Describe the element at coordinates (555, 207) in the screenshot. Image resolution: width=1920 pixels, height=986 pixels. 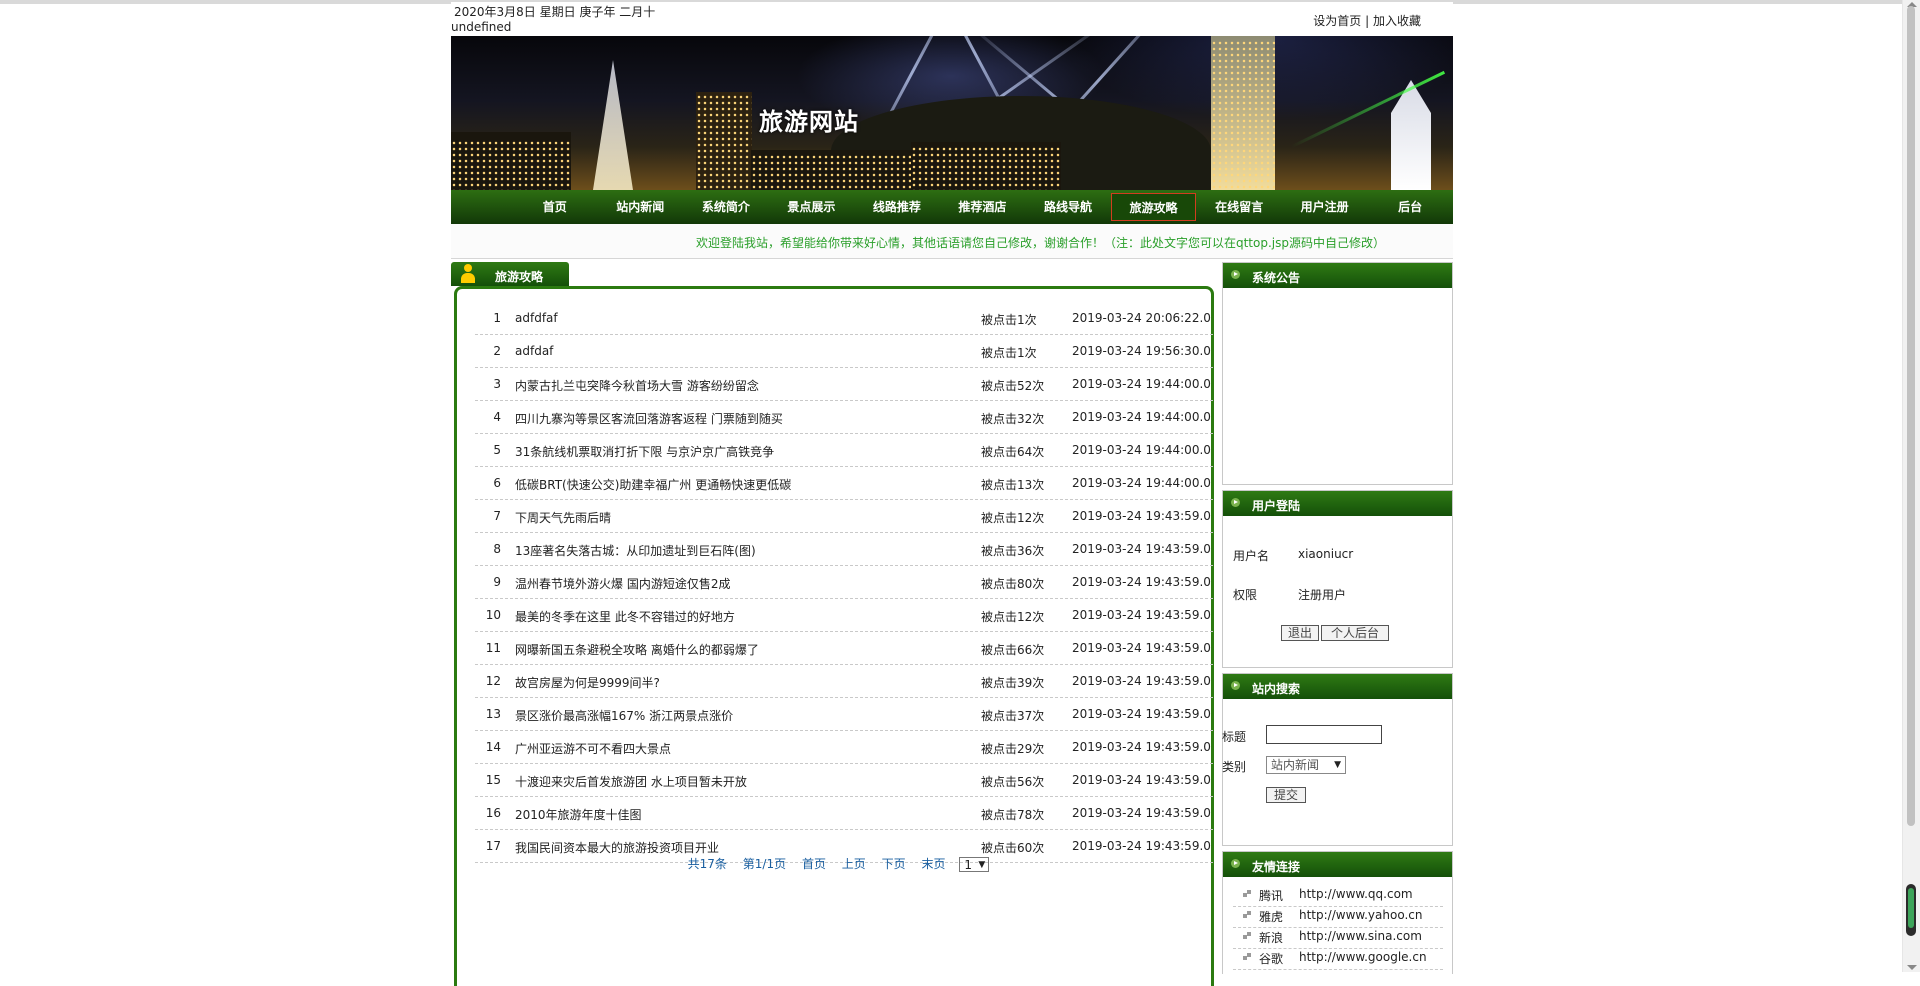
I see `nav-item-home: 首页` at that location.